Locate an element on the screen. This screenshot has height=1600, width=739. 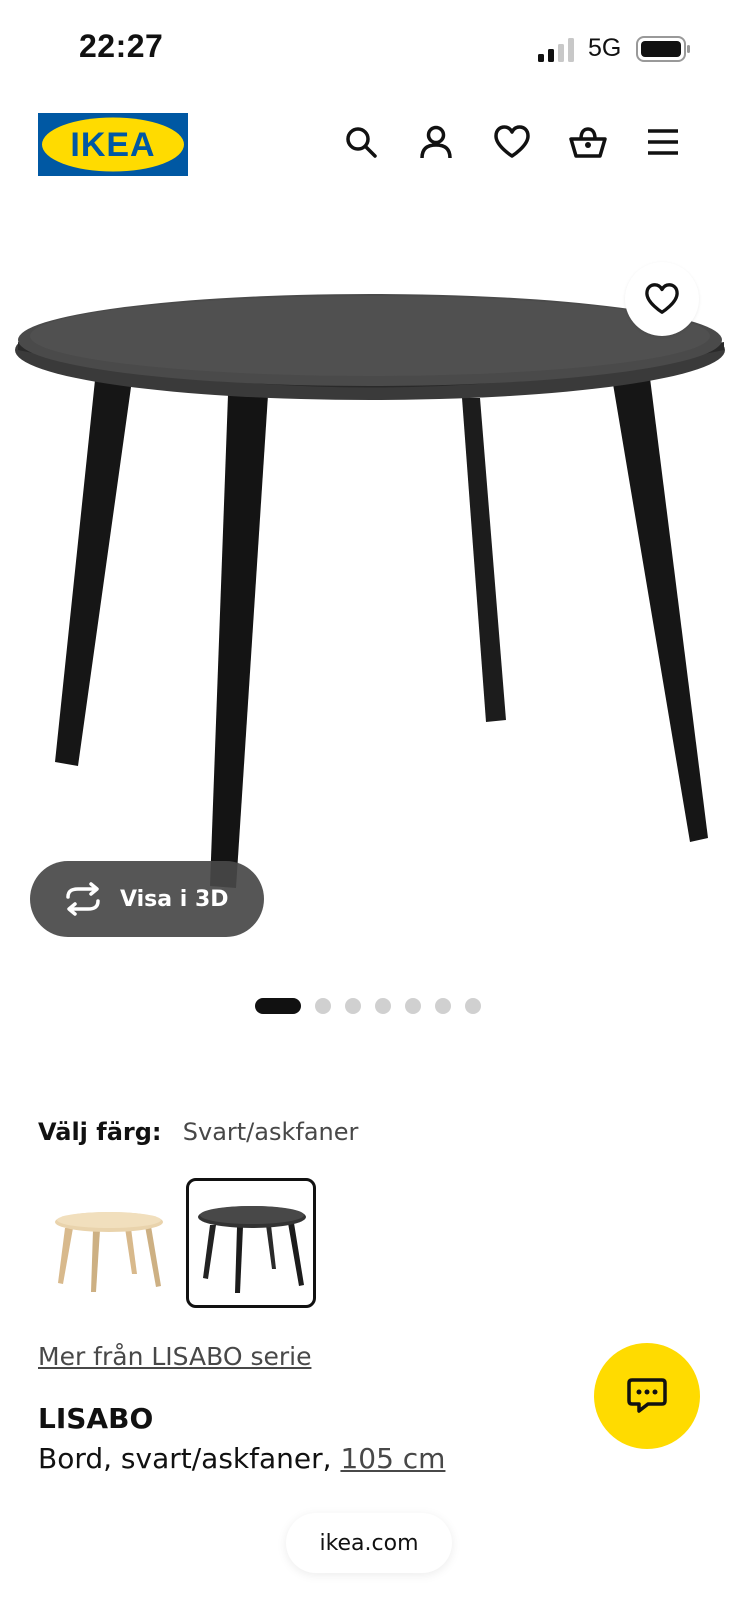
account-icon is located at coordinates (436, 142).